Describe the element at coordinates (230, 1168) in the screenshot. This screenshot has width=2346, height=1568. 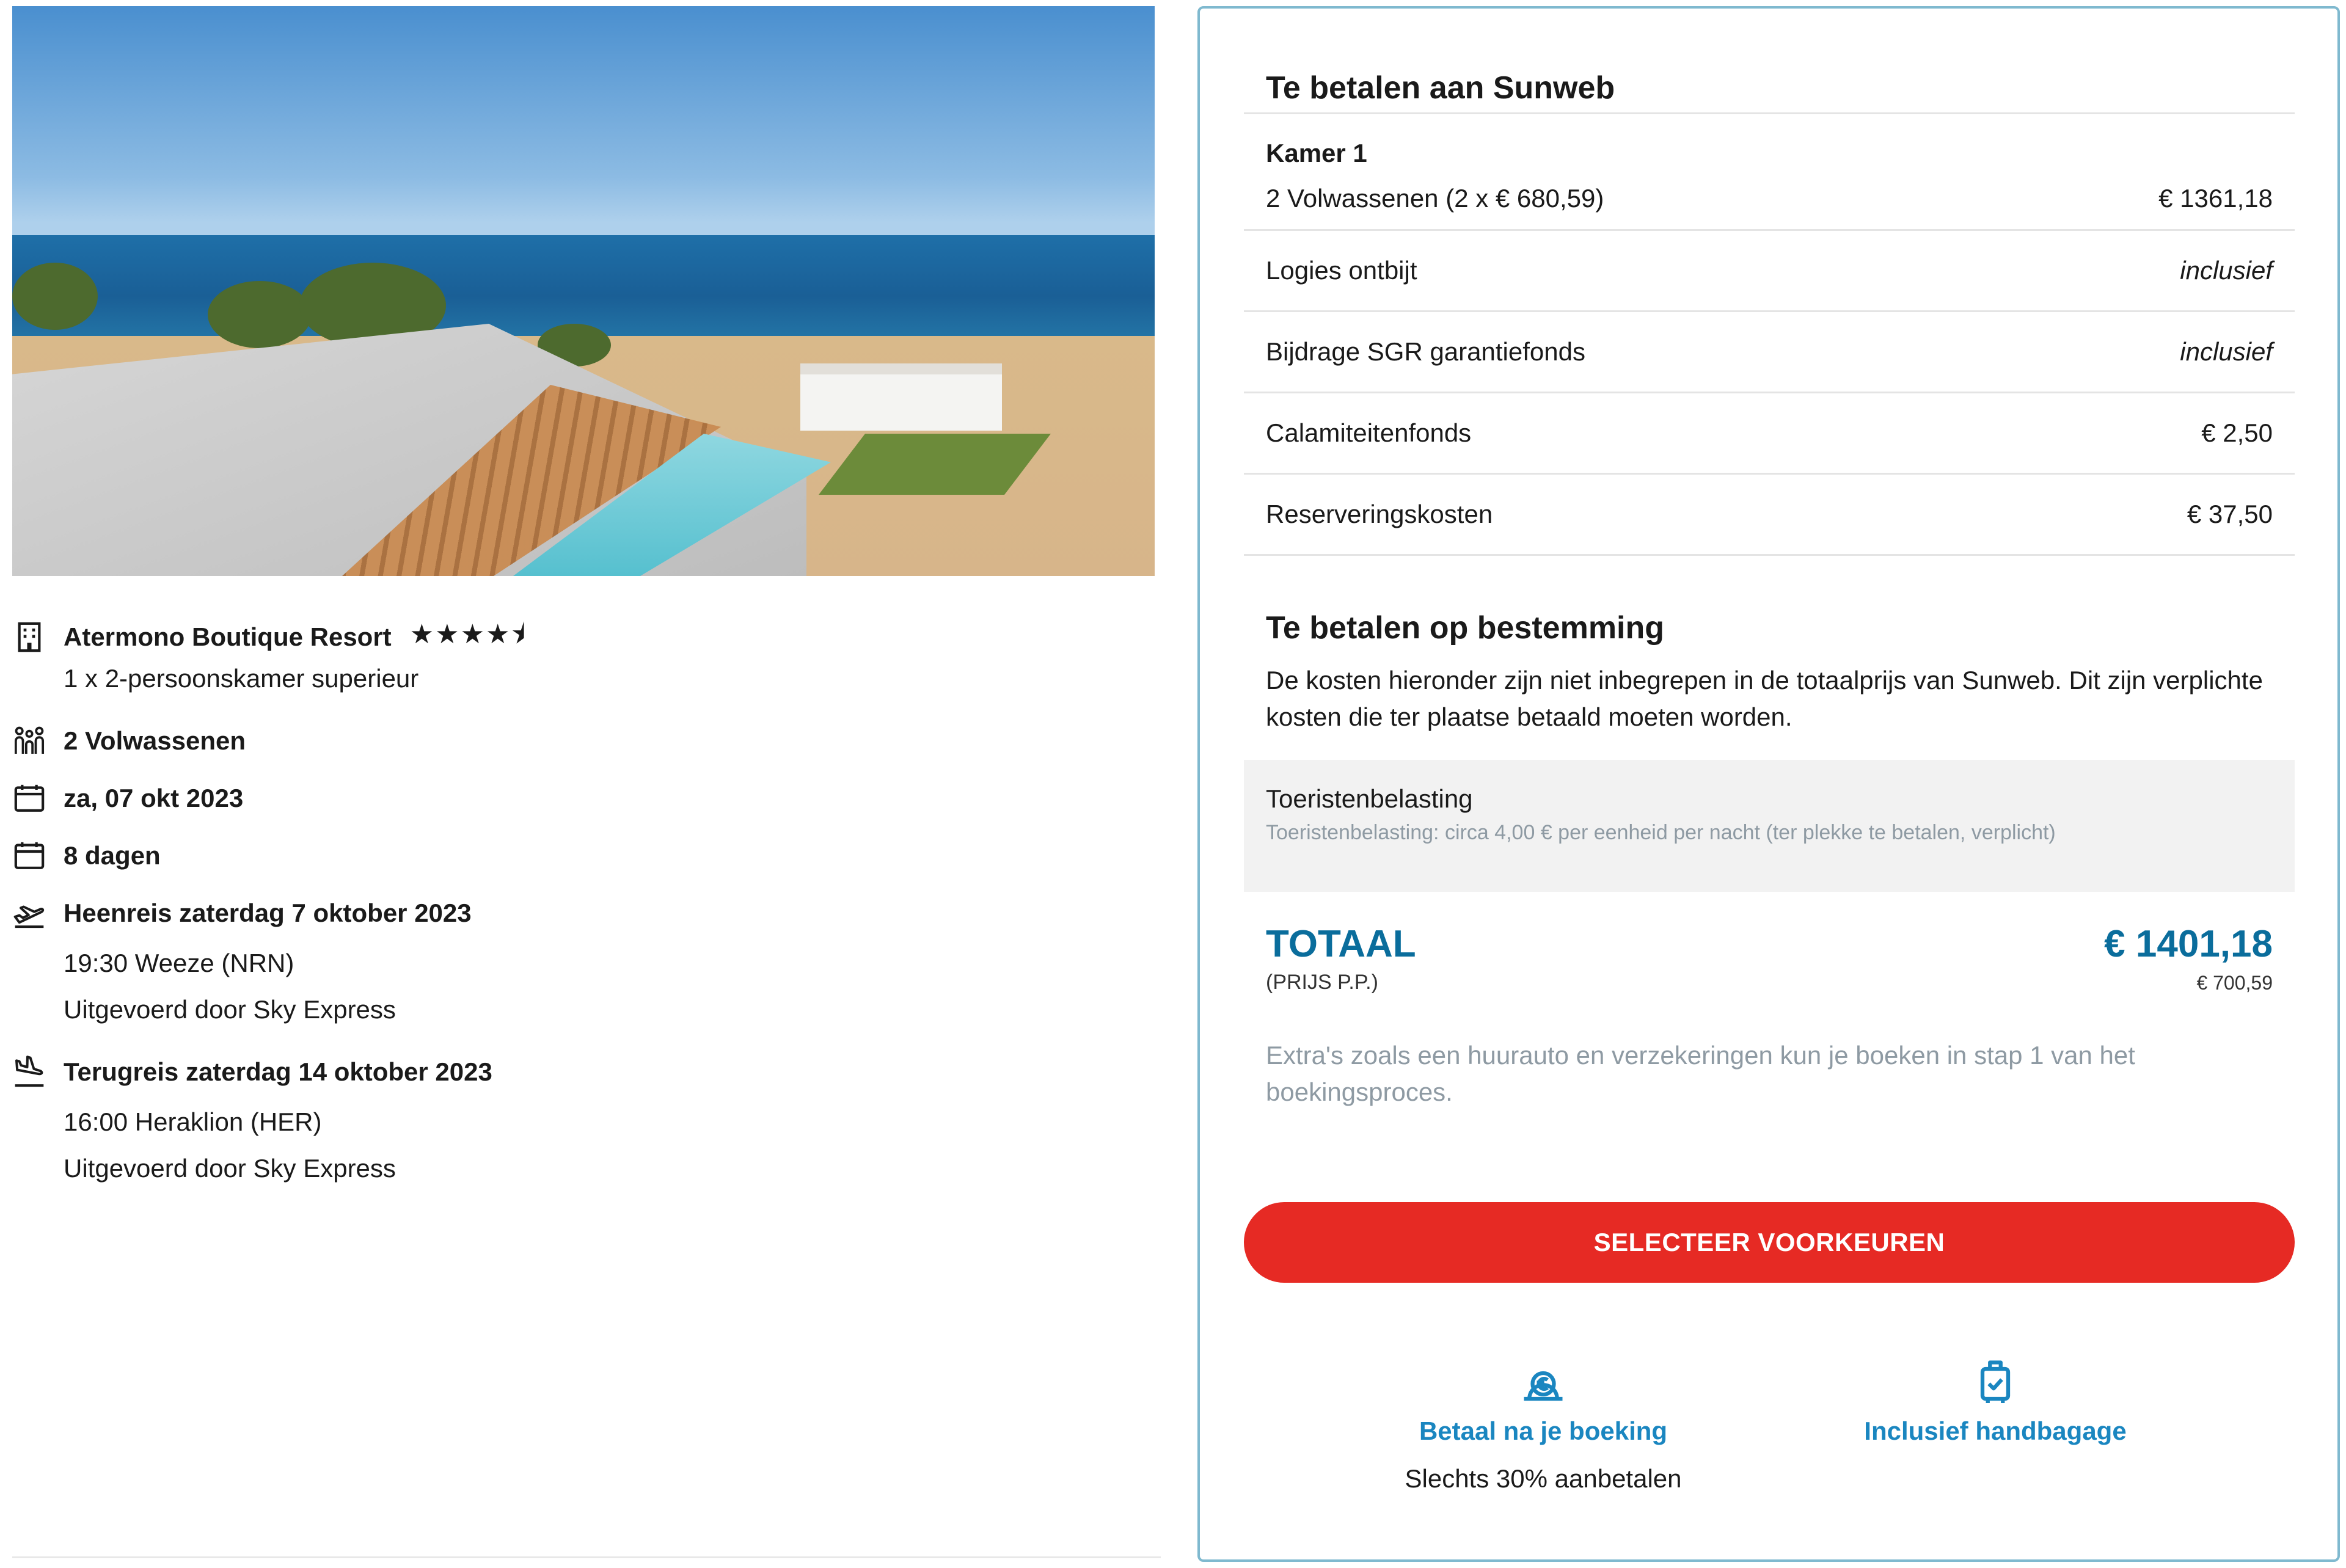
I see `return-carrier: Uitgevoerd door Sky Express` at that location.